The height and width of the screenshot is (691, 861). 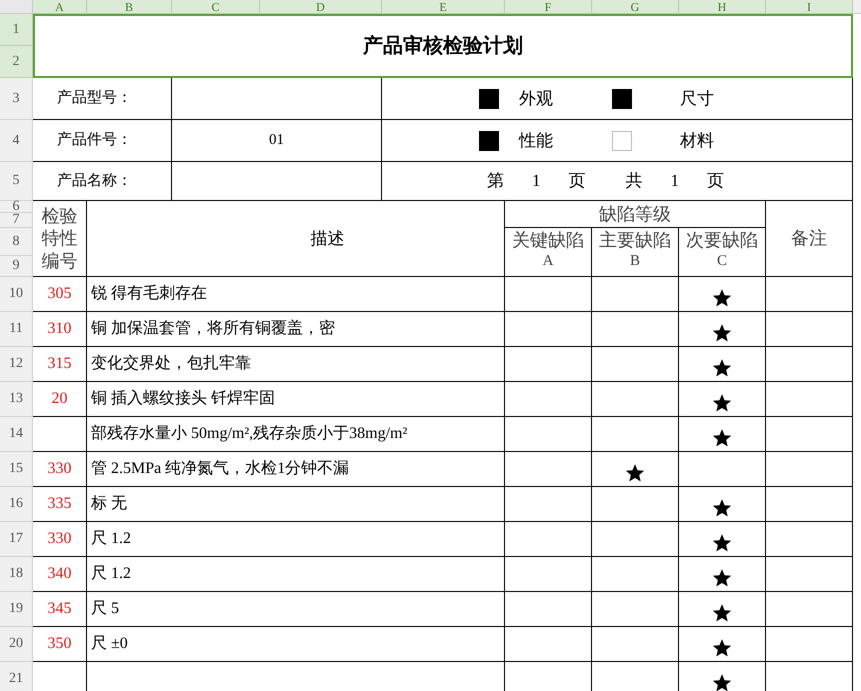 I want to click on row-header: 2, so click(x=16, y=62).